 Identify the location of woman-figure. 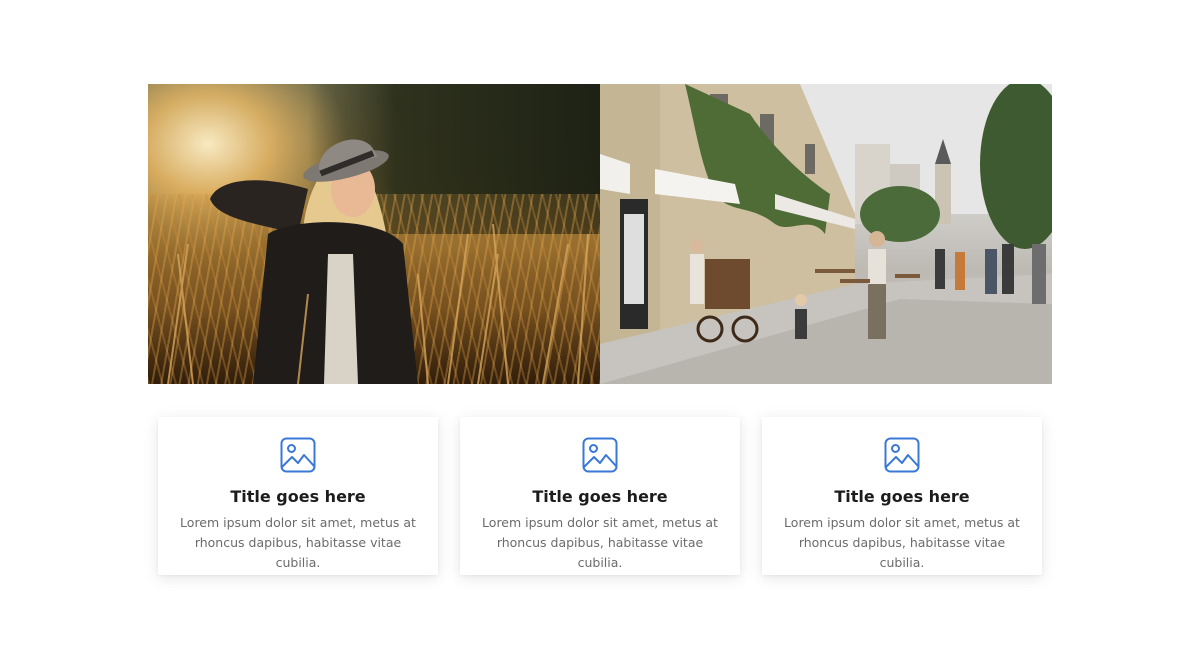
(378, 261).